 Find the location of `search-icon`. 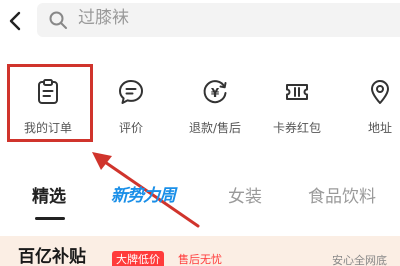

search-icon is located at coordinates (58, 20).